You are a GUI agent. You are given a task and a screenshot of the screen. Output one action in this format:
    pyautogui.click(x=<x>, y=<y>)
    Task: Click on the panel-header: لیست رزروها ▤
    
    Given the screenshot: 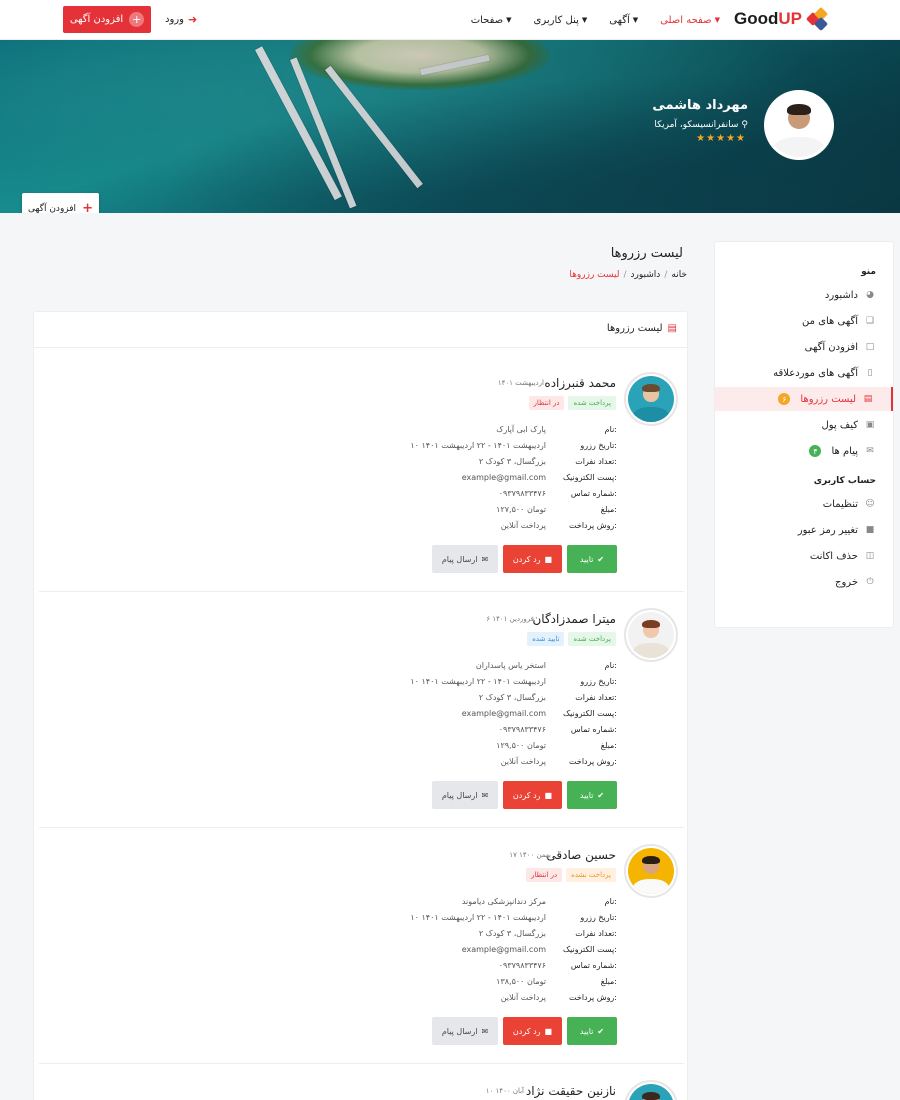 What is the action you would take?
    pyautogui.click(x=642, y=328)
    